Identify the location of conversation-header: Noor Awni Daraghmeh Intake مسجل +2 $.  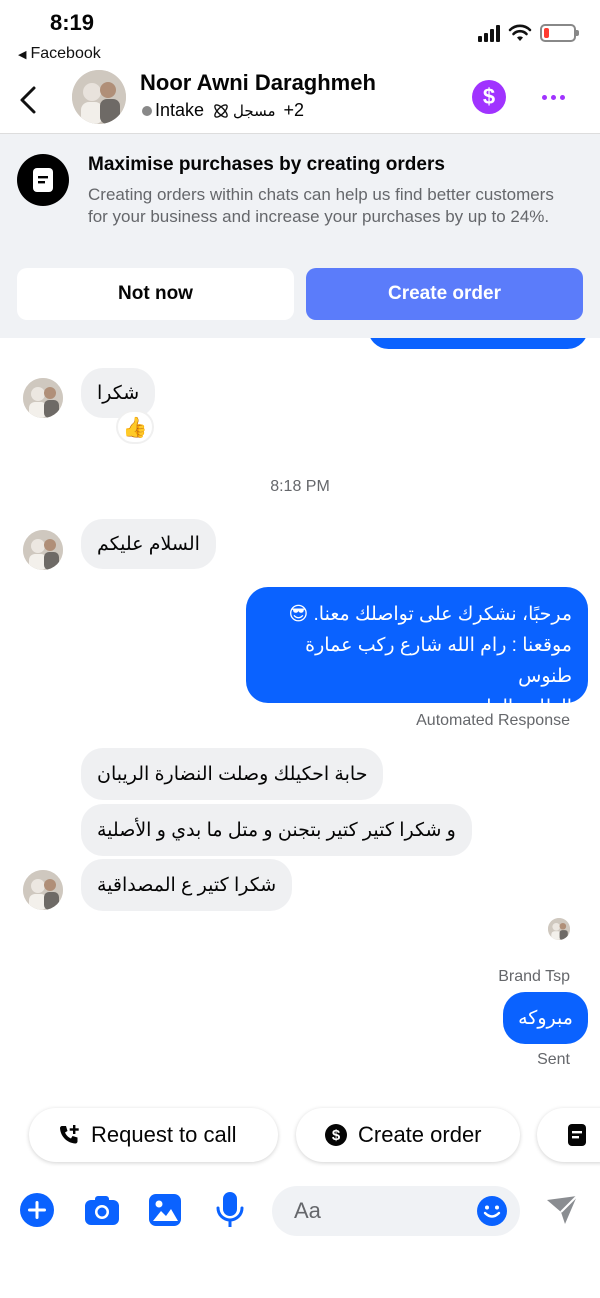
(300, 101).